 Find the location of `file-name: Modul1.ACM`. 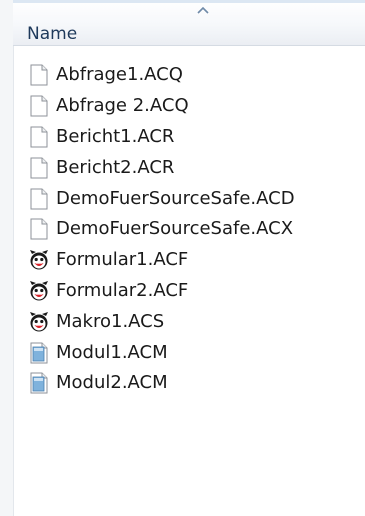

file-name: Modul1.ACM is located at coordinates (112, 352).